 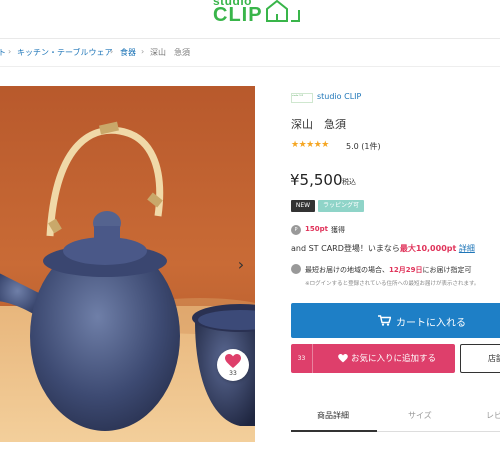 I want to click on breadcrumb-item-current: 深山 急須, so click(x=170, y=52).